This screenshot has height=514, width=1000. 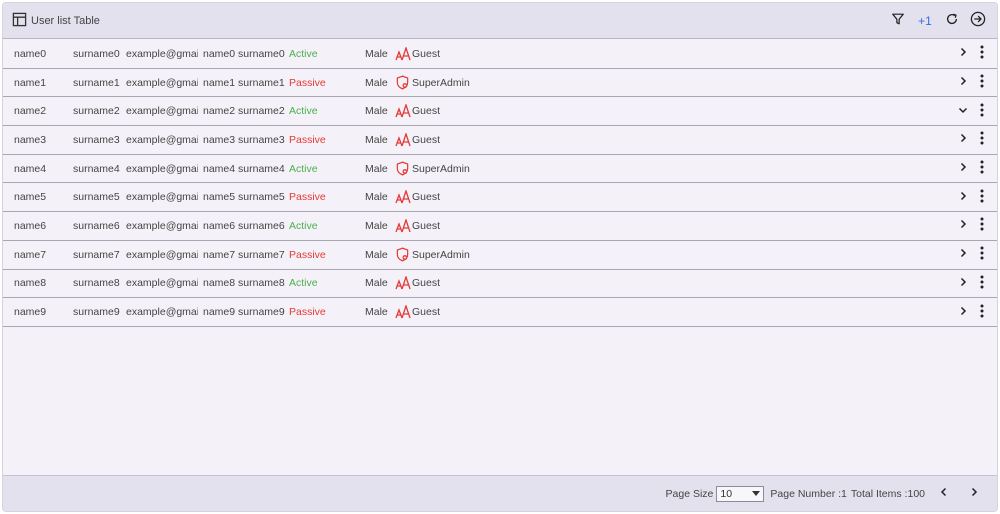 I want to click on cell-full-name: name6 surname6, so click(x=244, y=225).